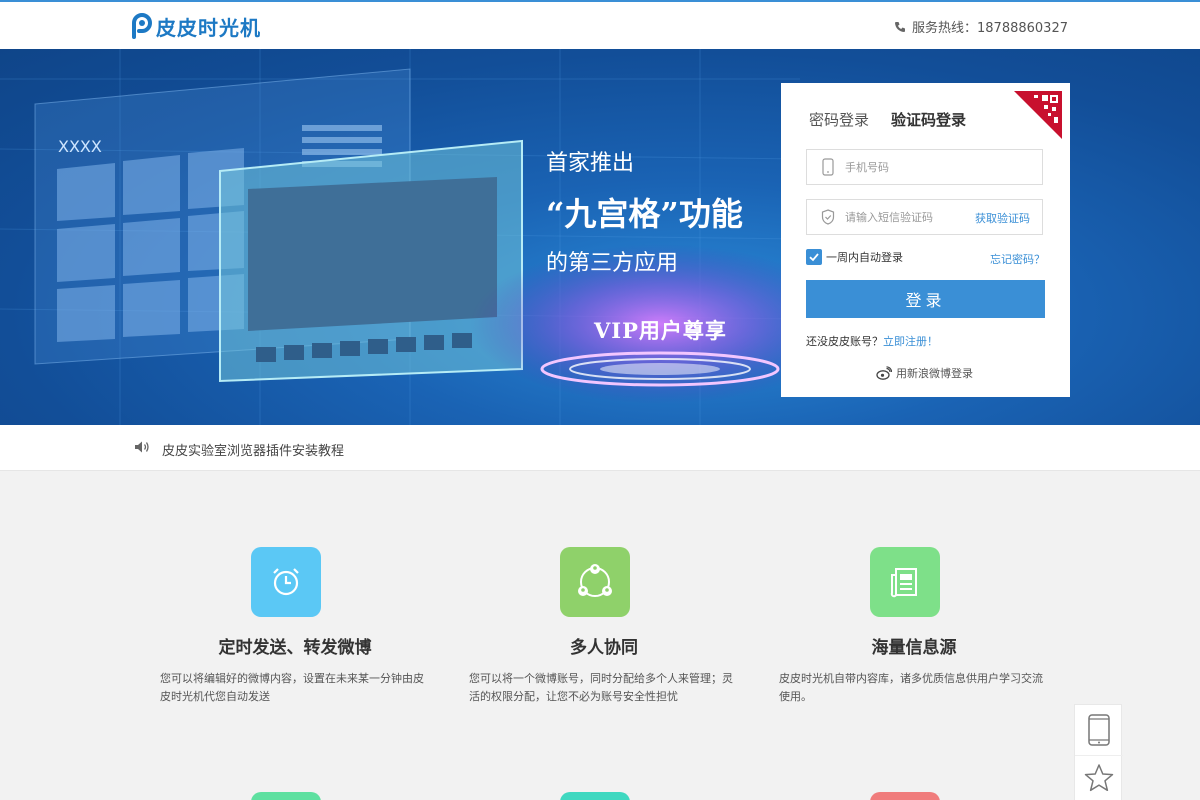  I want to click on sms-code-field: 获取验证码, so click(924, 217).